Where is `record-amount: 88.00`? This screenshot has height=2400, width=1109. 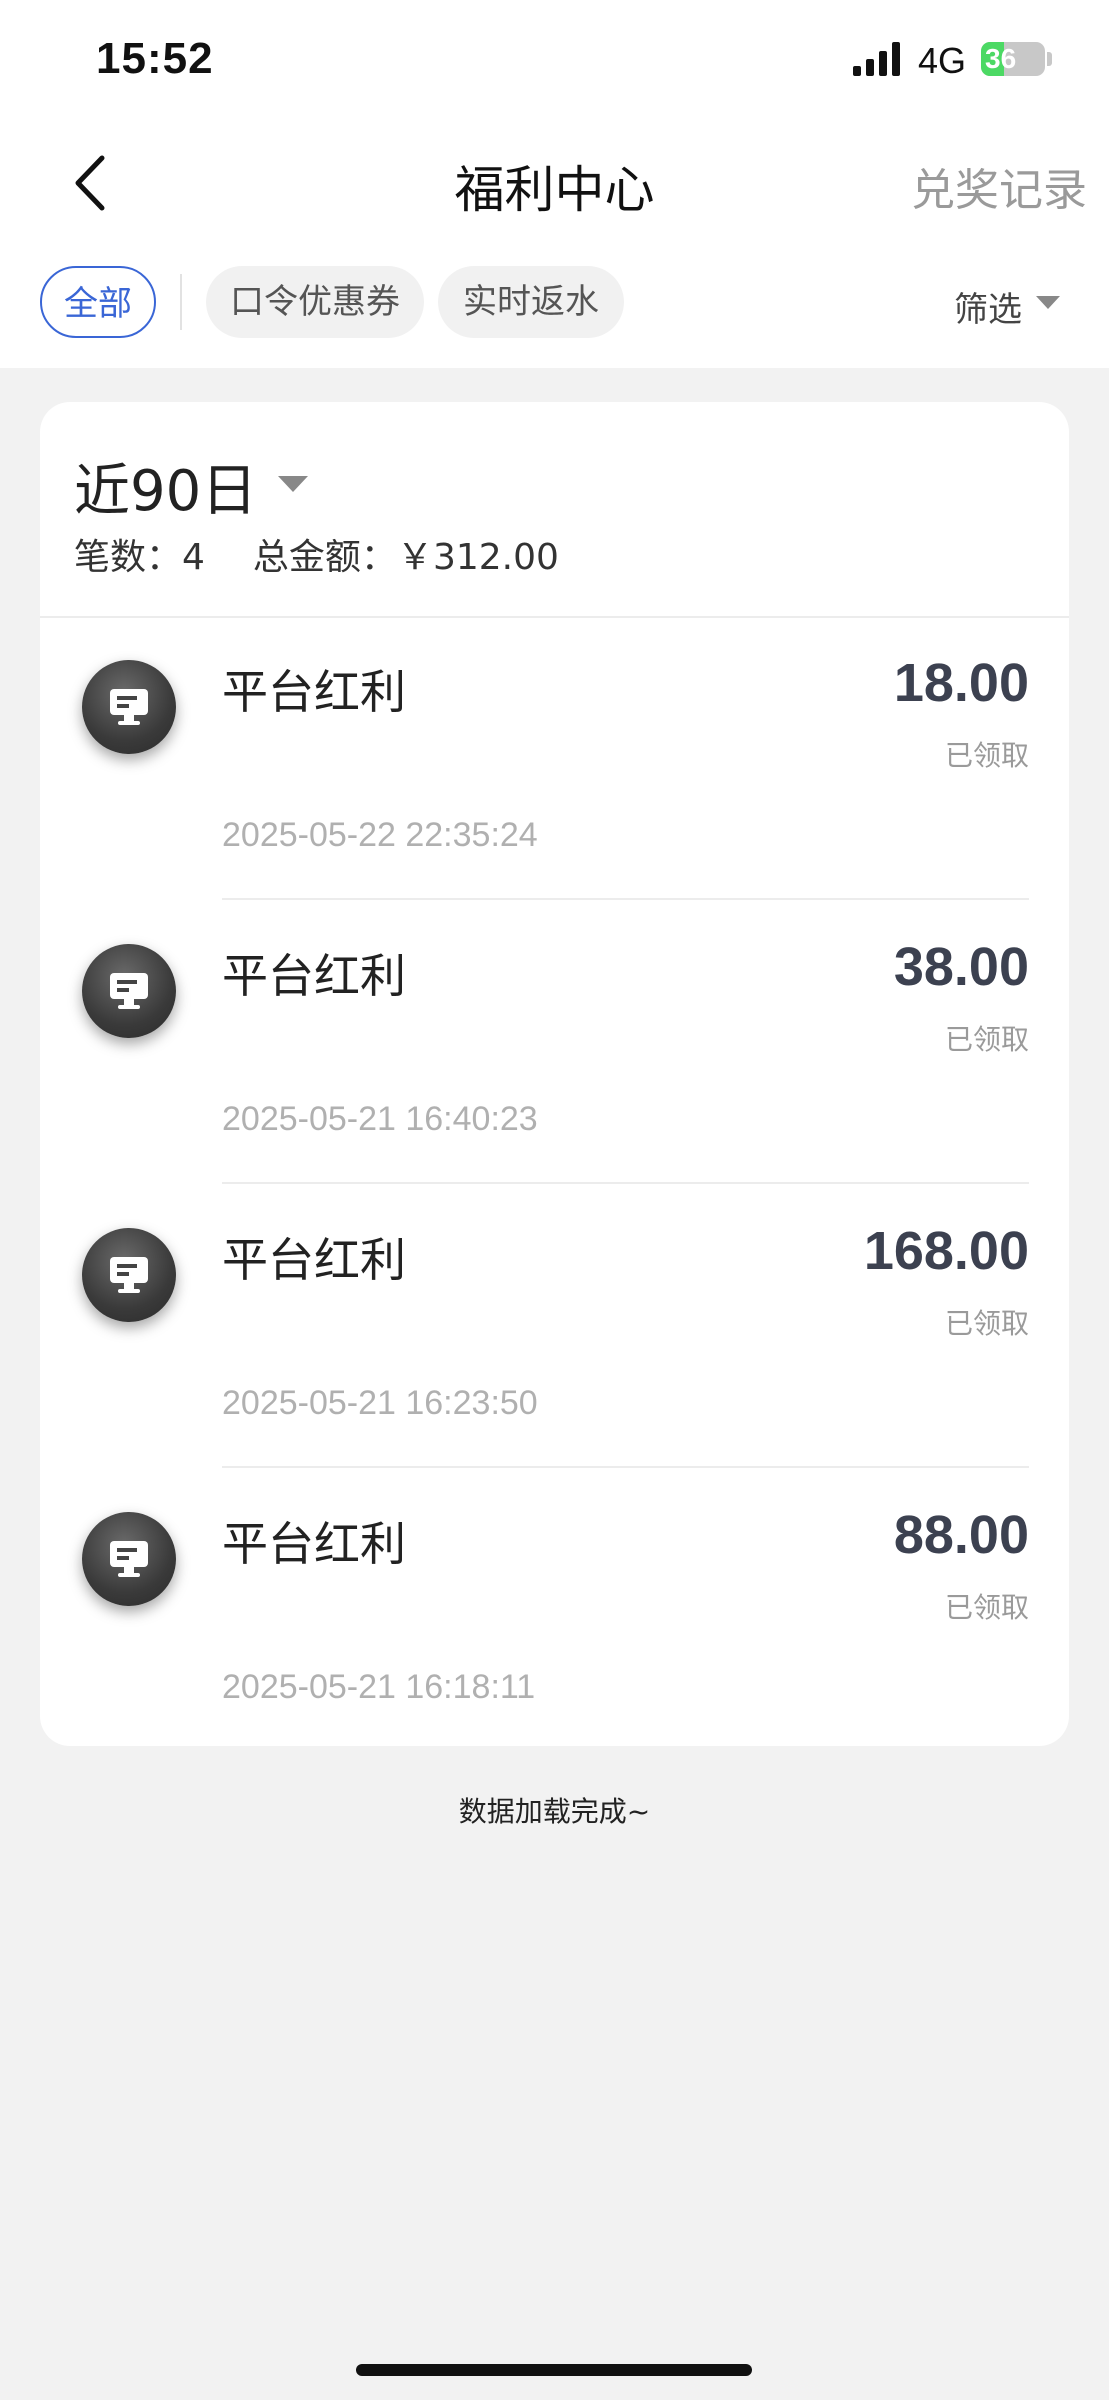
record-amount: 88.00 is located at coordinates (961, 1535).